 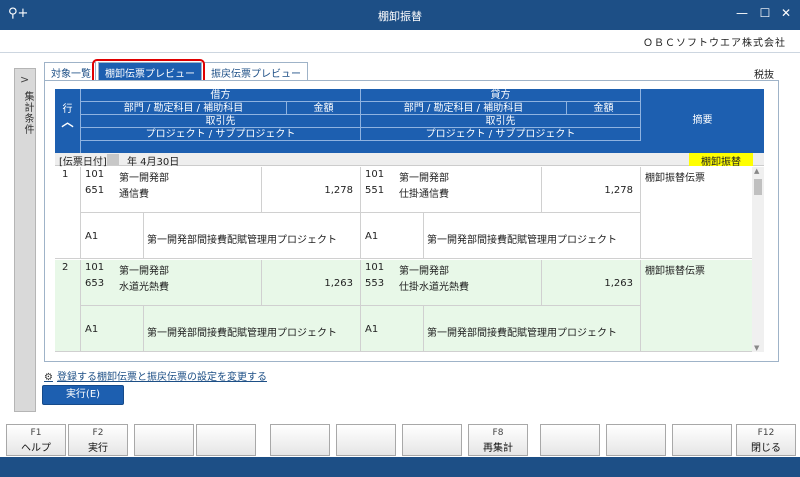 I want to click on debit-amount-header: 金額, so click(x=324, y=108).